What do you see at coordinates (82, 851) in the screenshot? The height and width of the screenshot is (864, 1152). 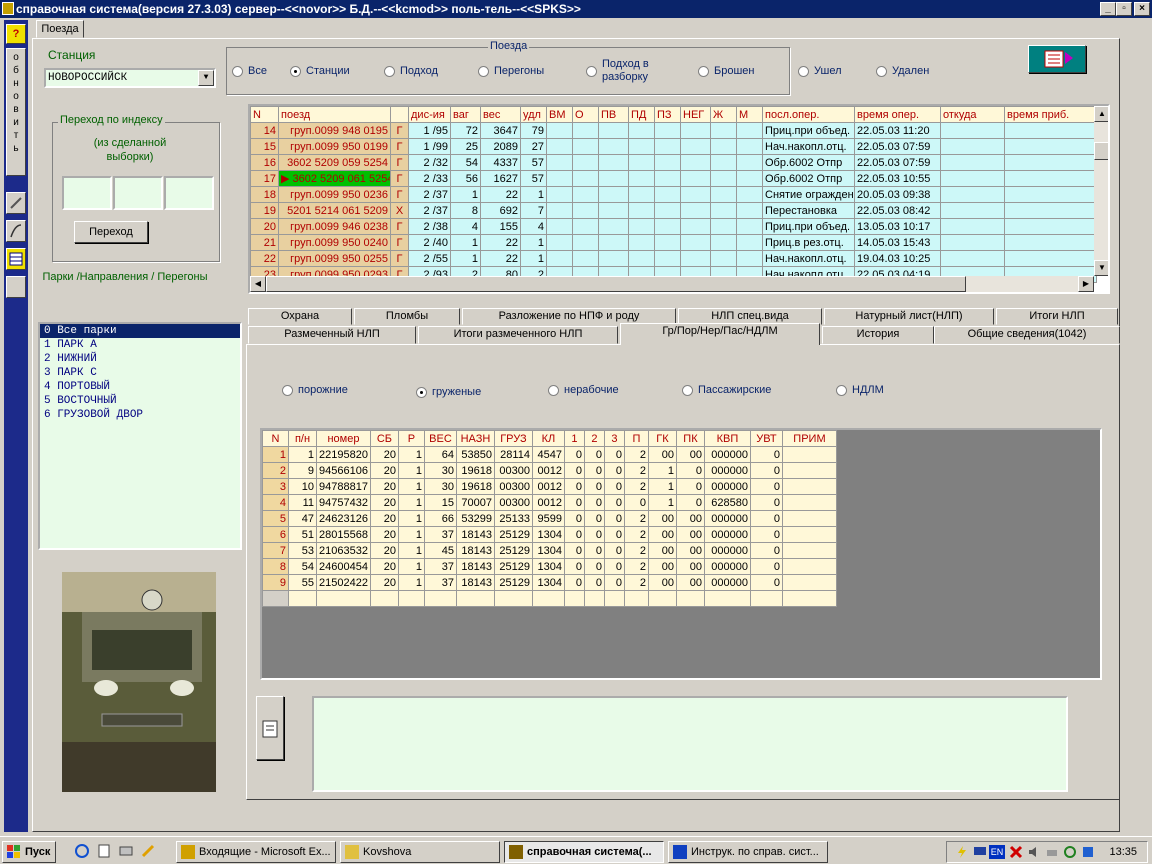 I see `ie-icon` at bounding box center [82, 851].